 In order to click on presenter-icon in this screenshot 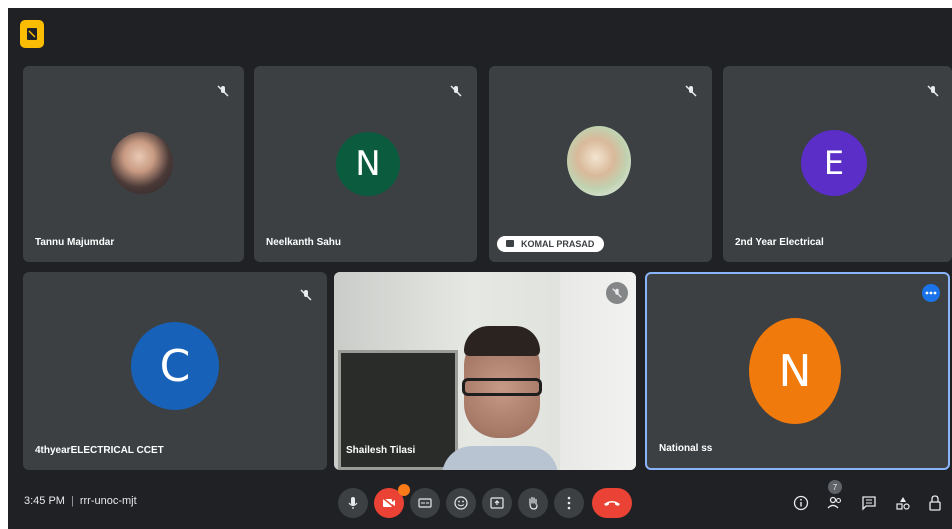, I will do `click(510, 243)`.